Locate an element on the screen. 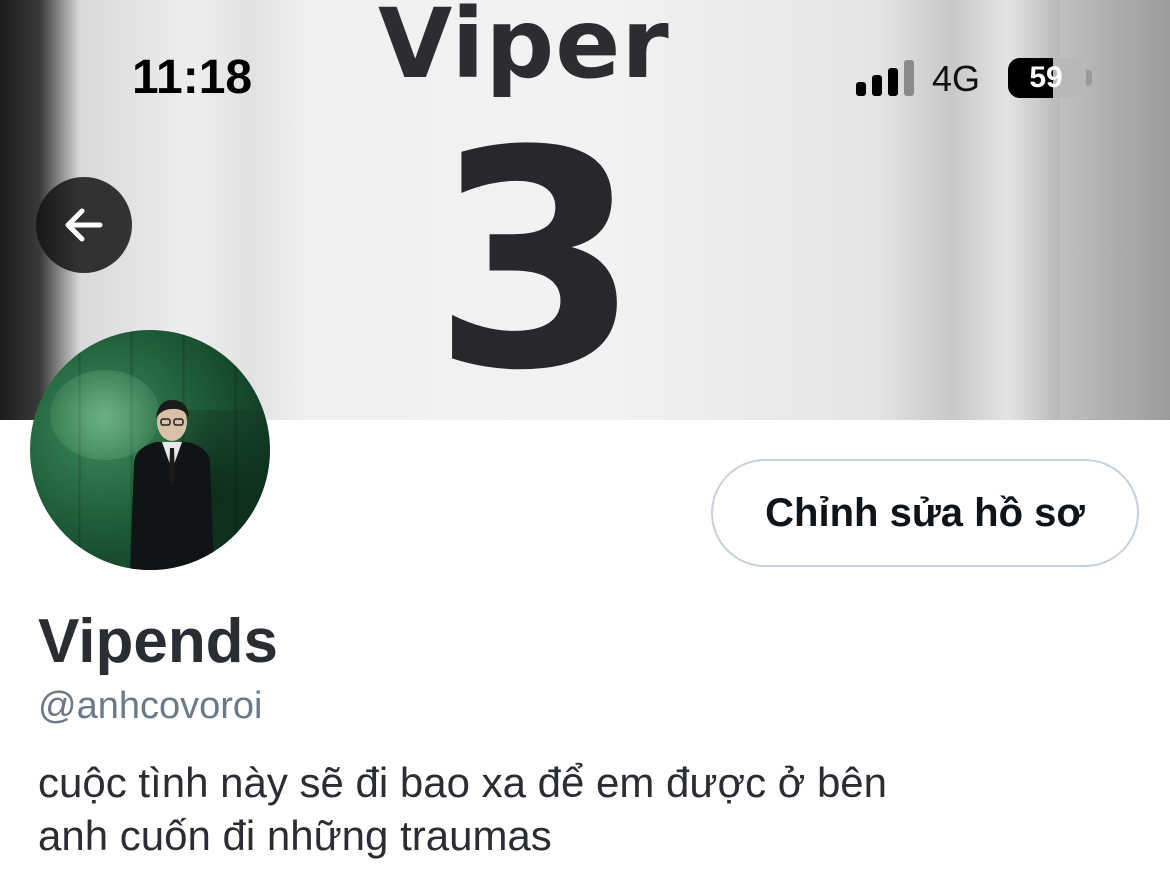 This screenshot has width=1170, height=880. display-name: Vipends is located at coordinates (158, 641).